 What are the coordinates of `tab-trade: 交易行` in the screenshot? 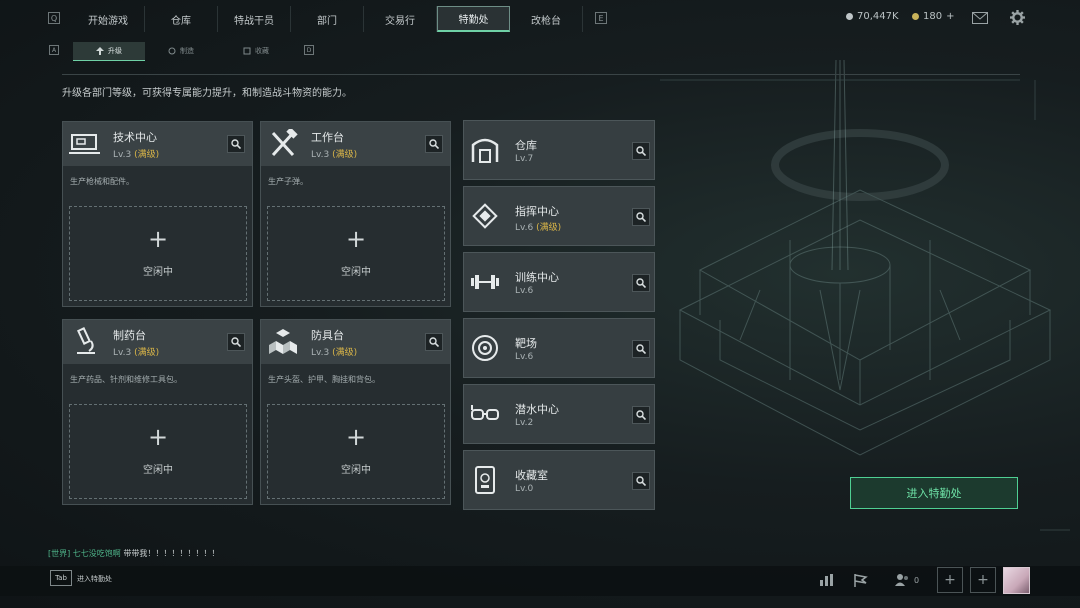 It's located at (400, 19).